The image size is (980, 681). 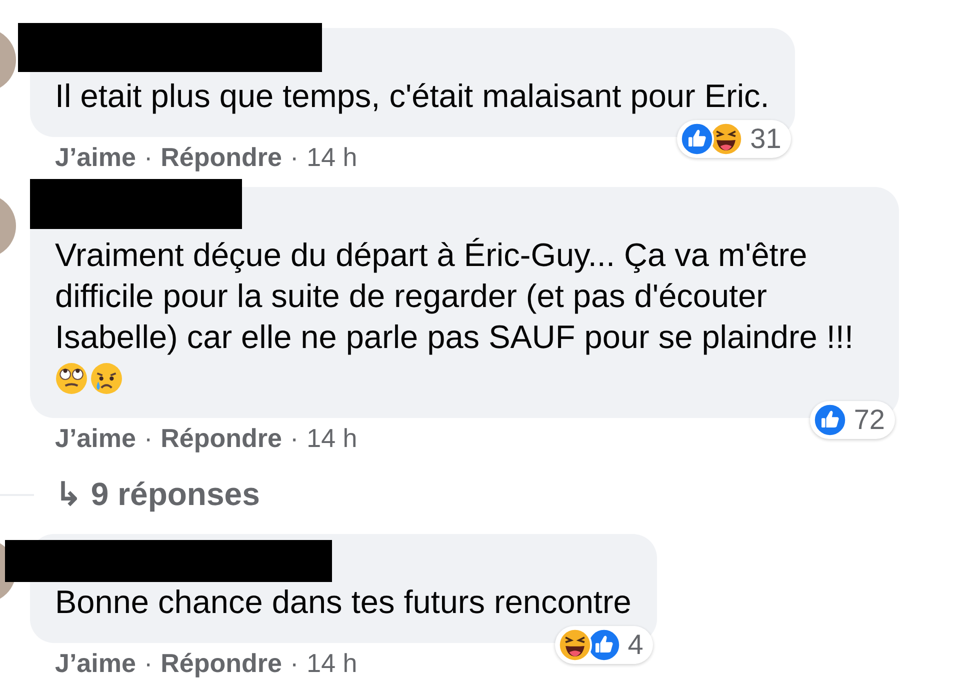 I want to click on comment-text: Vraiment déçue du départ à Éric-Guy... Ça va m'être difficile pour la suite de regarder (et pas d'écouter Isabelle) car elle ne parle pas SAUF pour se plaindre !!!, so click(x=454, y=296).